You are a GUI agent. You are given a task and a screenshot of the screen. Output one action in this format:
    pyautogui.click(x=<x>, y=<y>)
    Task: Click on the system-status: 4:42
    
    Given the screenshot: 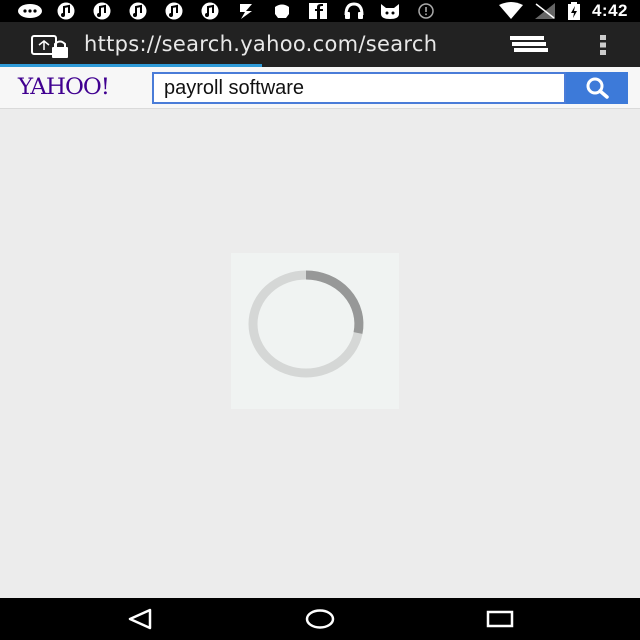 What is the action you would take?
    pyautogui.click(x=569, y=11)
    